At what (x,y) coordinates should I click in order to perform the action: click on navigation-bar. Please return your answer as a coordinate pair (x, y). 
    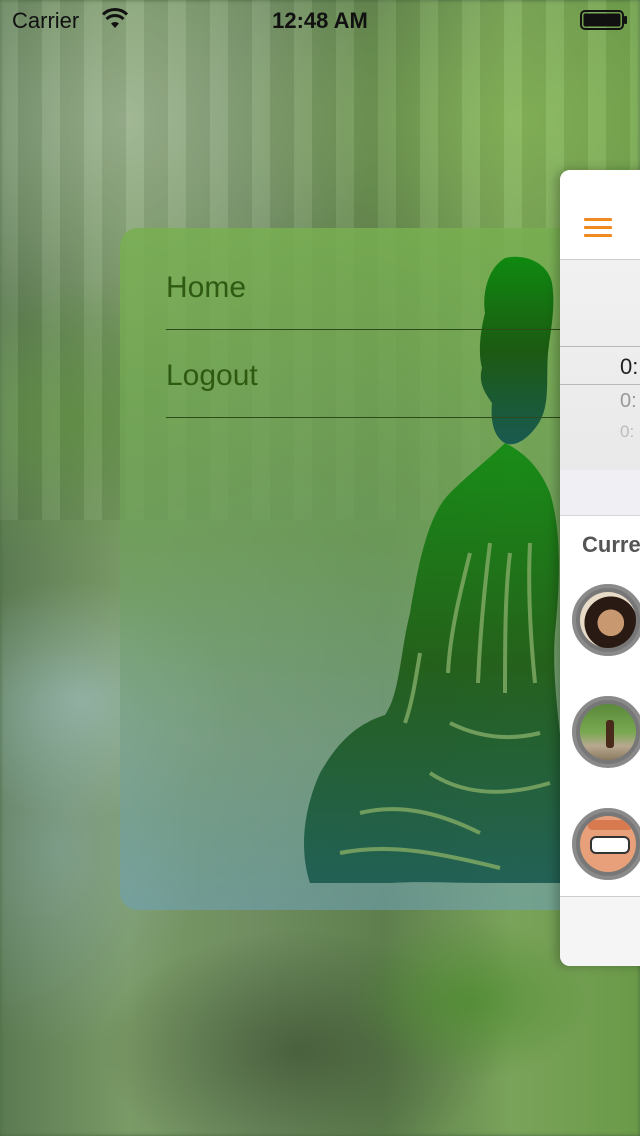
    Looking at the image, I should click on (600, 215).